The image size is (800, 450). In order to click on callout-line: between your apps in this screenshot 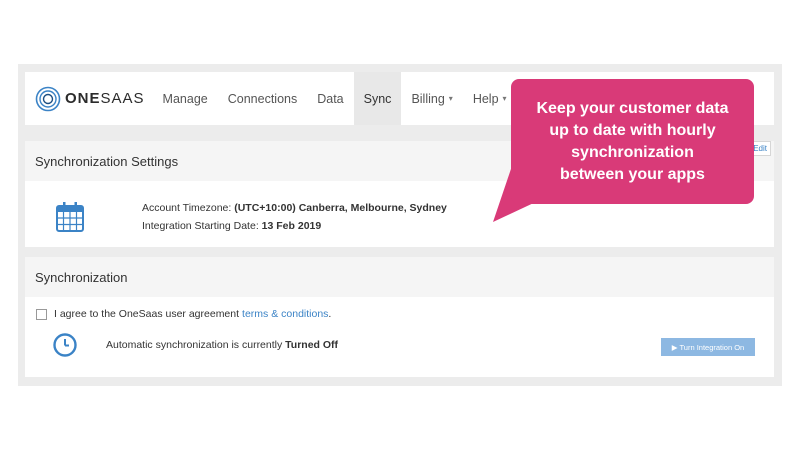, I will do `click(632, 174)`.